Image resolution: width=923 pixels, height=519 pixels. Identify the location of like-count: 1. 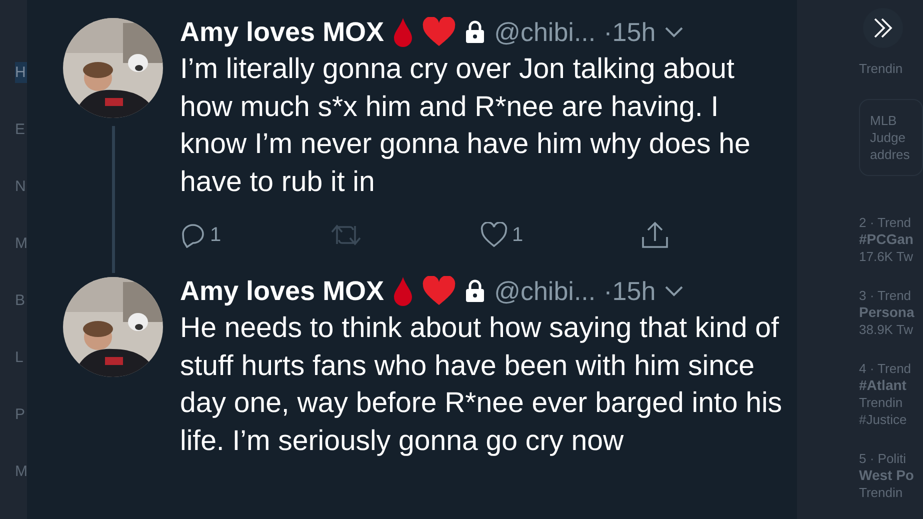
(518, 235).